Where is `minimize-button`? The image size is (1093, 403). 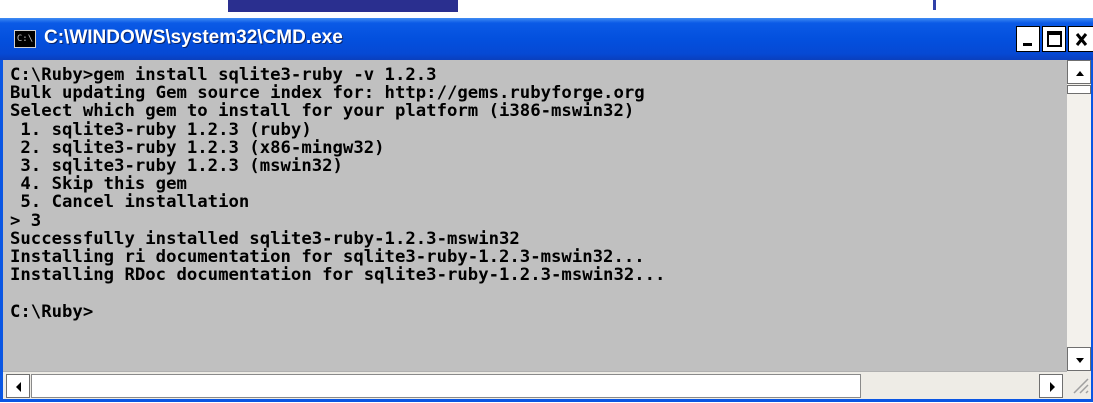 minimize-button is located at coordinates (1028, 39).